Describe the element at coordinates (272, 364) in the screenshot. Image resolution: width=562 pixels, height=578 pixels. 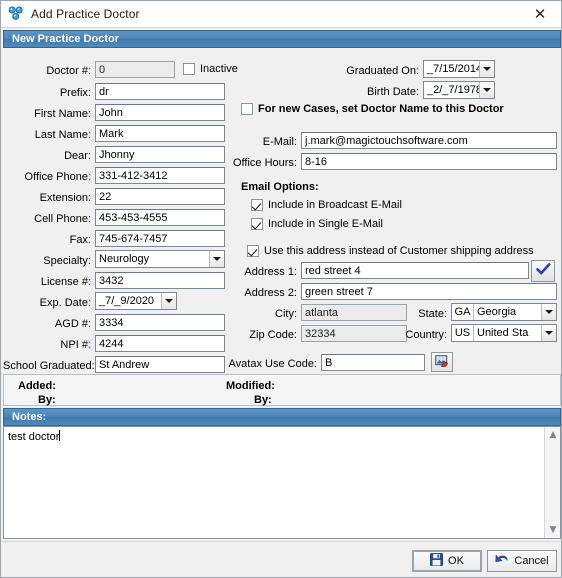
I see `avatax-label: Avatax Use Code:` at that location.